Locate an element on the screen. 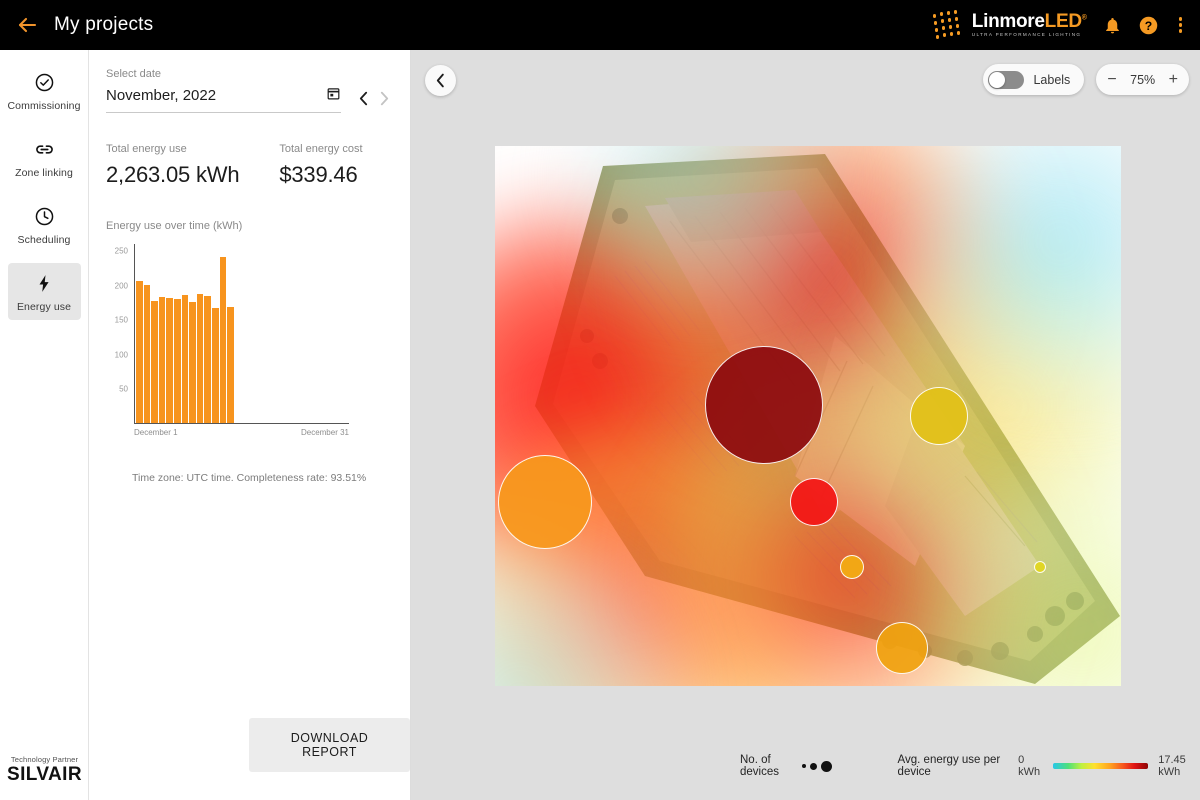 Image resolution: width=1200 pixels, height=800 pixels. labels-toggle-label: Labels is located at coordinates (1052, 79).